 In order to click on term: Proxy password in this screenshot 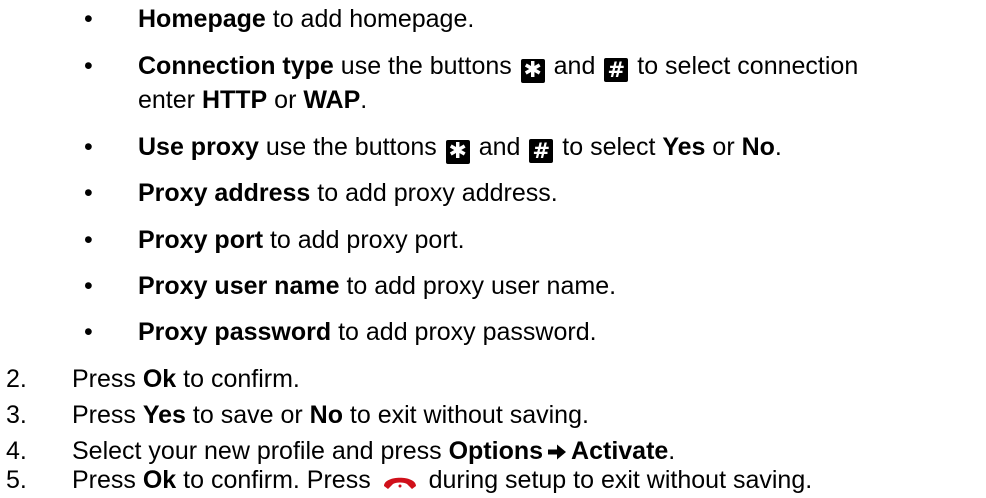, I will do `click(235, 332)`.